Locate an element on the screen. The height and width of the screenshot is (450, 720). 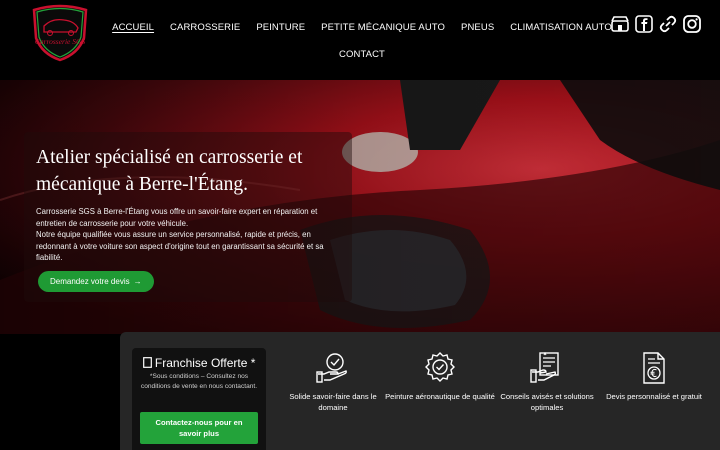
feature-devis: Devis personnalisé et gratuit is located at coordinates (654, 377).